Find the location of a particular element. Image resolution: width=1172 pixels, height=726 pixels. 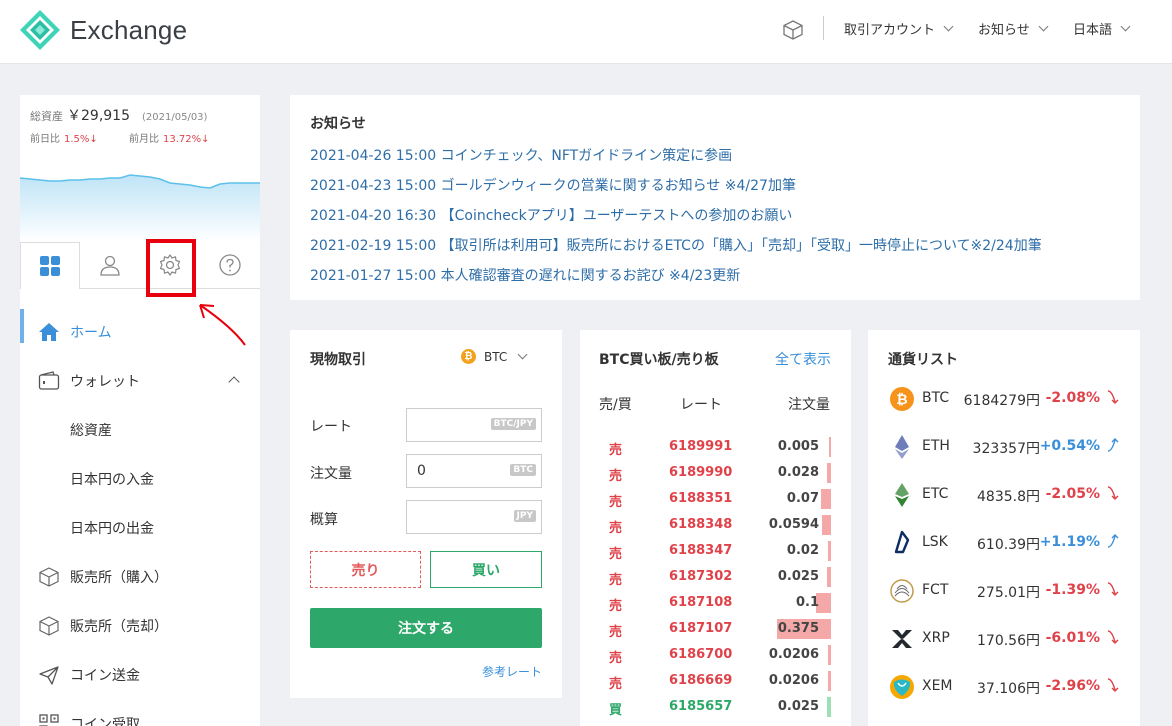

nav-wallet: ウォレット is located at coordinates (140, 380).